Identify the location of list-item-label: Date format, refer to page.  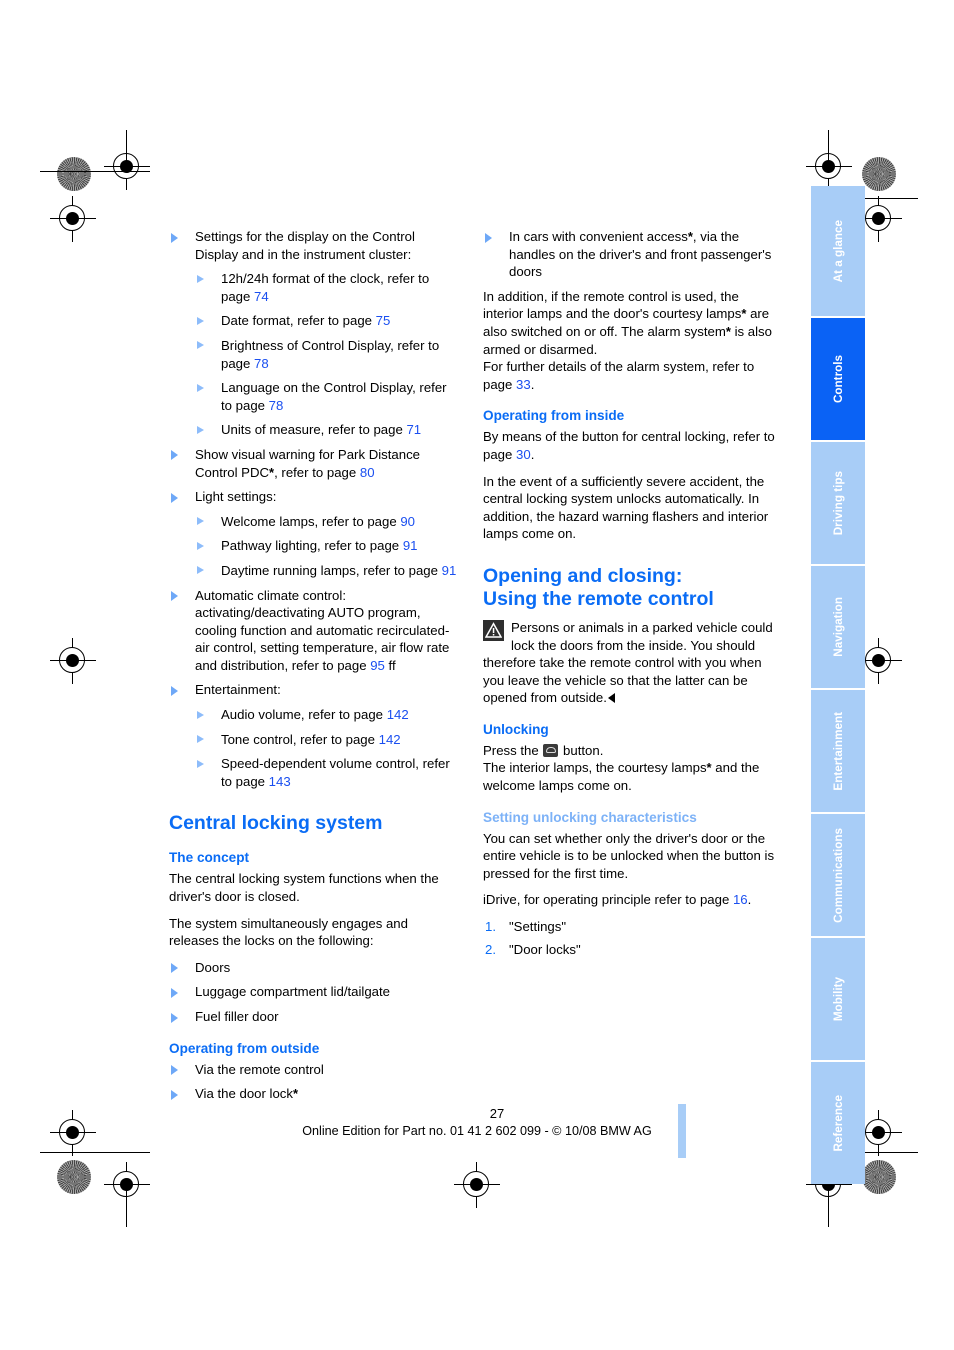
(298, 321).